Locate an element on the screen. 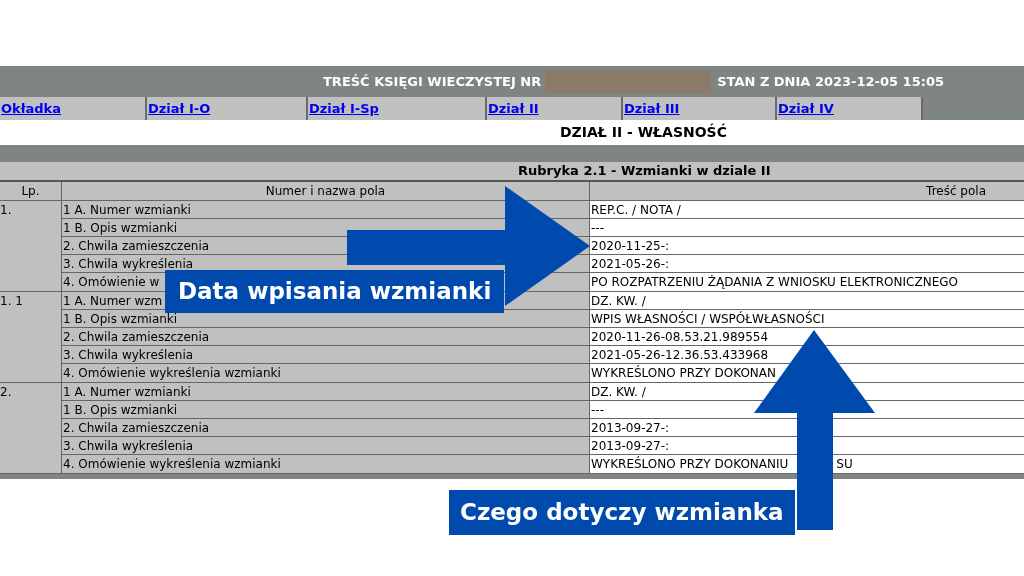  table-cell-text: 2021-05-26-12.36.53.433968 is located at coordinates (680, 355).